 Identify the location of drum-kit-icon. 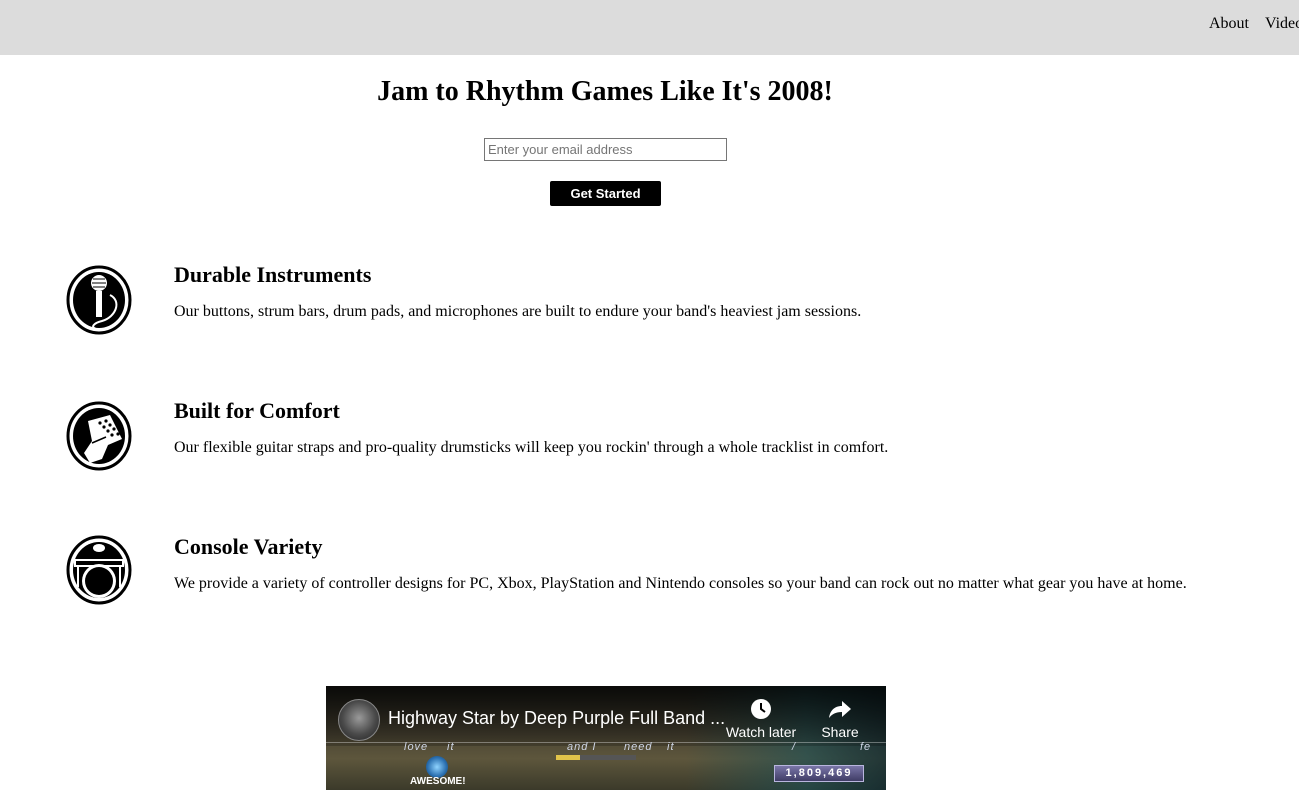
(99, 570).